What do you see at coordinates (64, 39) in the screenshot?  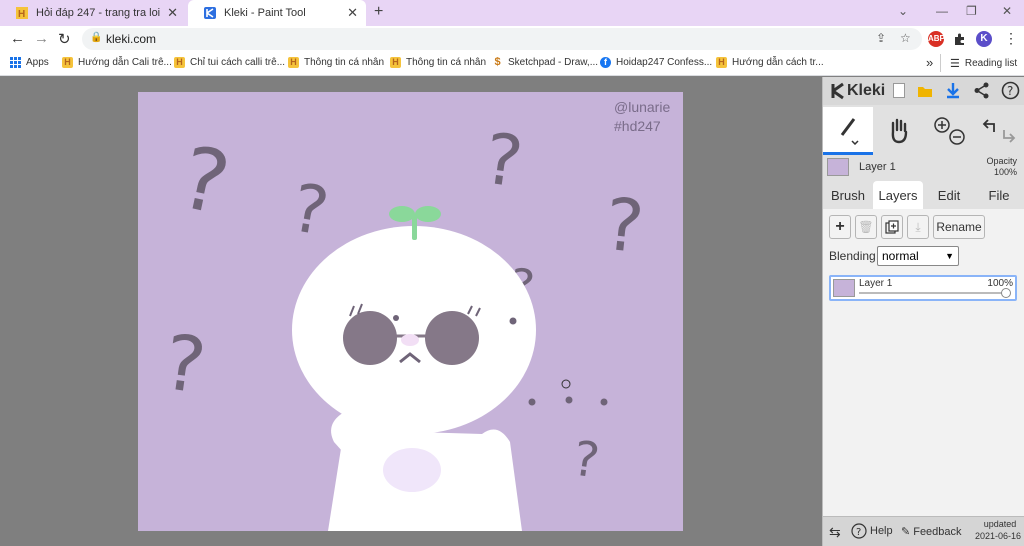 I see `reload-icon: ↻` at bounding box center [64, 39].